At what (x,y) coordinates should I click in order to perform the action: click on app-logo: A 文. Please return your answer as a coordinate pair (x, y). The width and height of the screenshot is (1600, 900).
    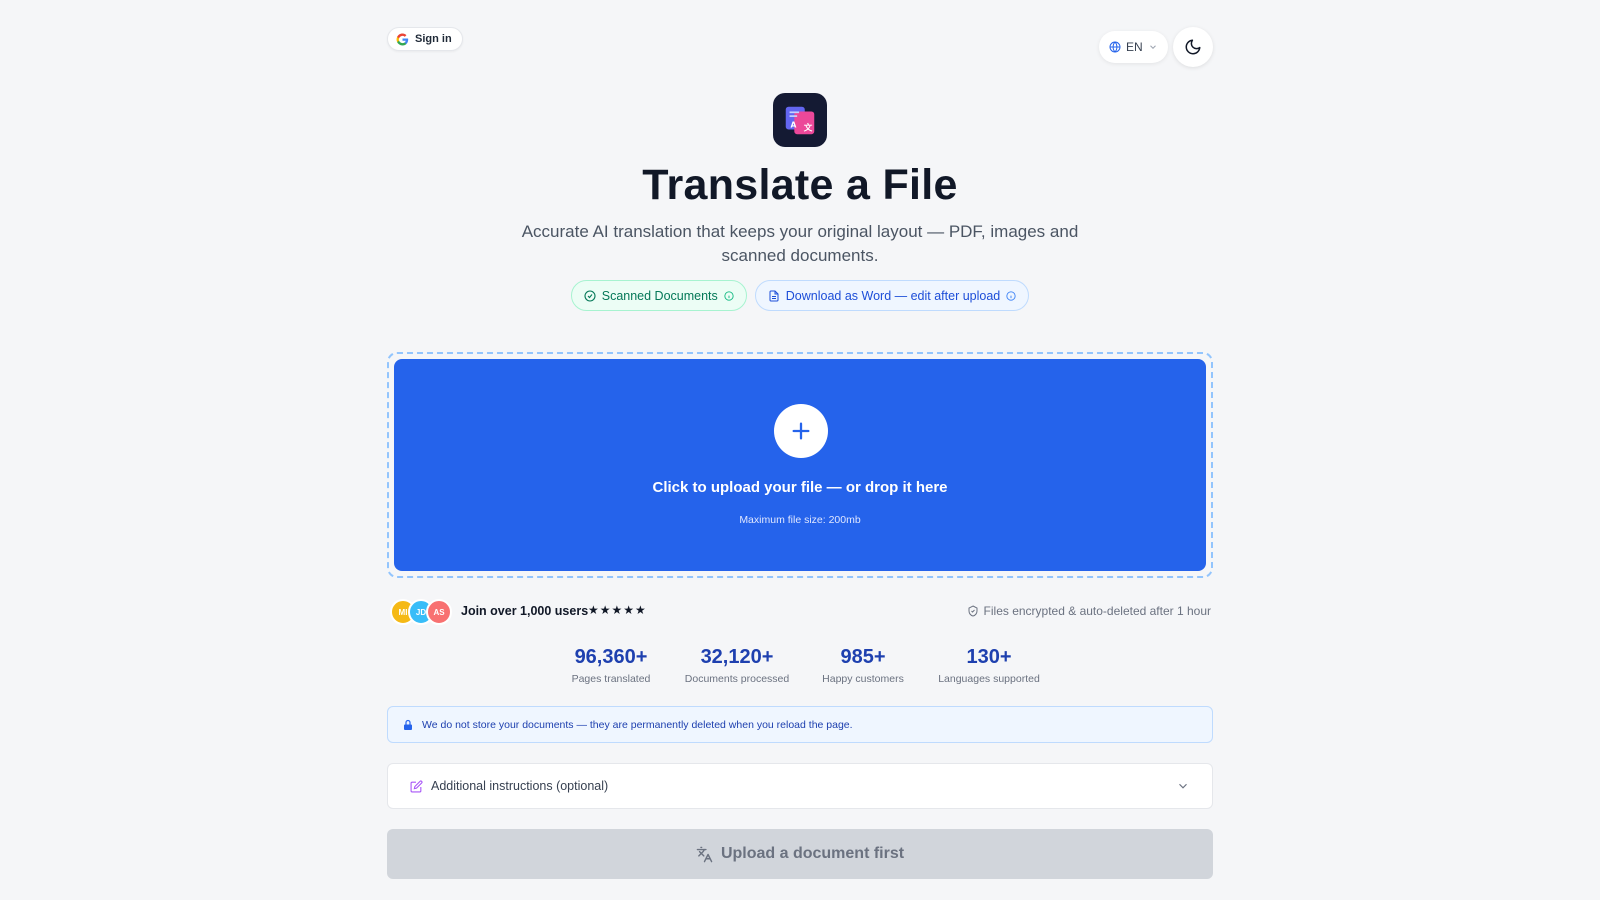
    Looking at the image, I should click on (800, 120).